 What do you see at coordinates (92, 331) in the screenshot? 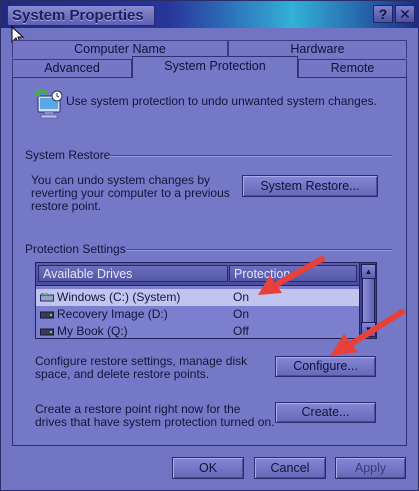
I see `drive-name: My Book (Q:)` at bounding box center [92, 331].